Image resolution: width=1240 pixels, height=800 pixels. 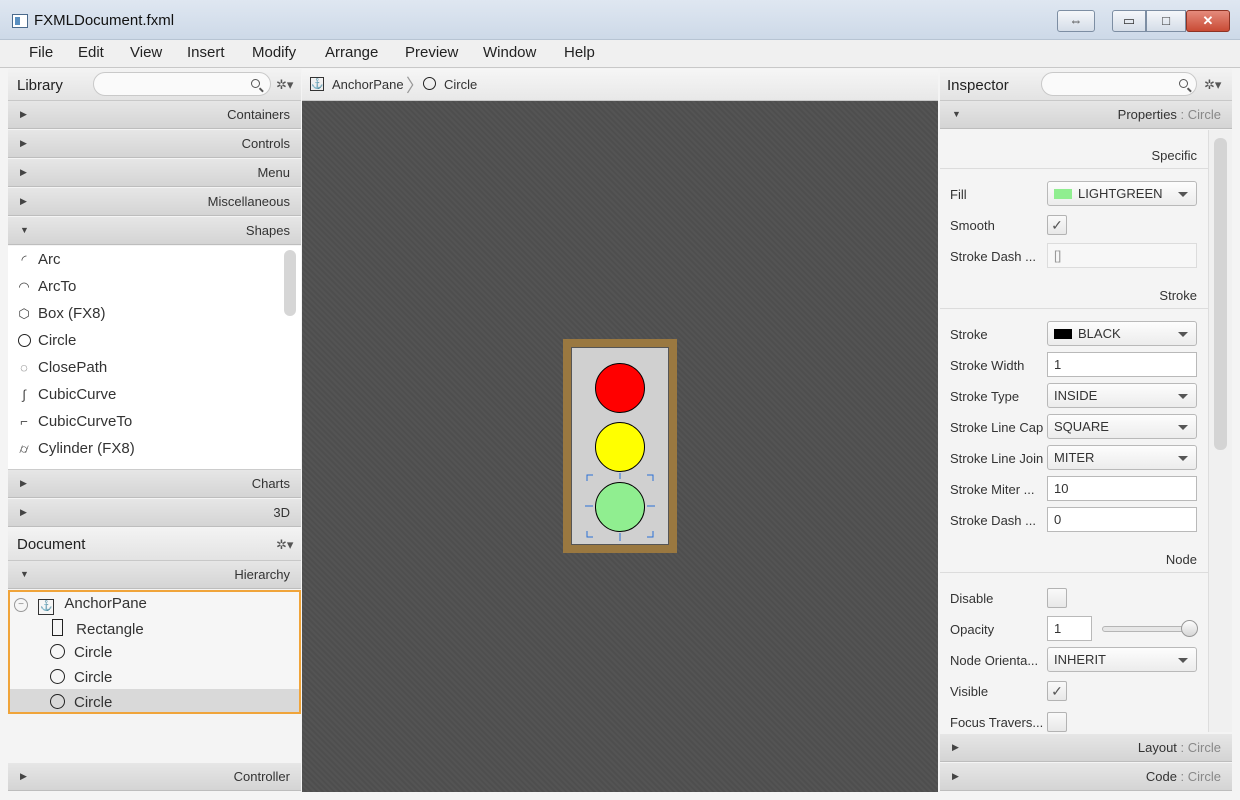 I want to click on visible-checkbox: ✓, so click(x=1057, y=691).